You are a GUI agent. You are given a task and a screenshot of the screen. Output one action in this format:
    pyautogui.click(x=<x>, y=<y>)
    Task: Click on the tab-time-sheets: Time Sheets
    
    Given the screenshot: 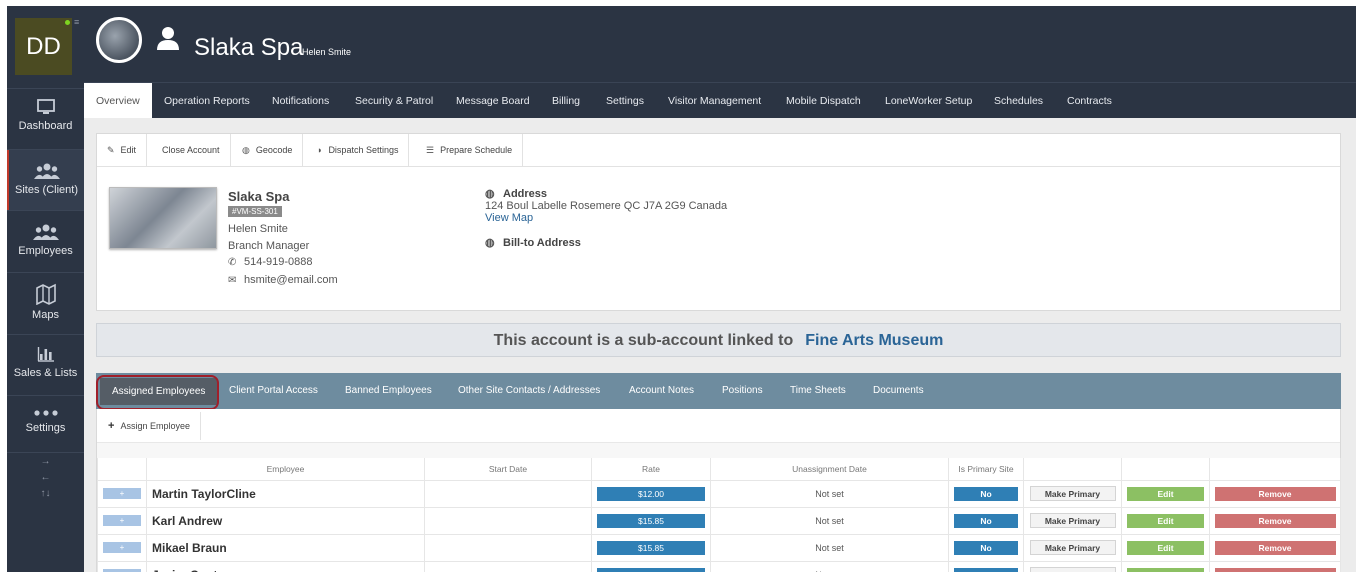 What is the action you would take?
    pyautogui.click(x=818, y=391)
    